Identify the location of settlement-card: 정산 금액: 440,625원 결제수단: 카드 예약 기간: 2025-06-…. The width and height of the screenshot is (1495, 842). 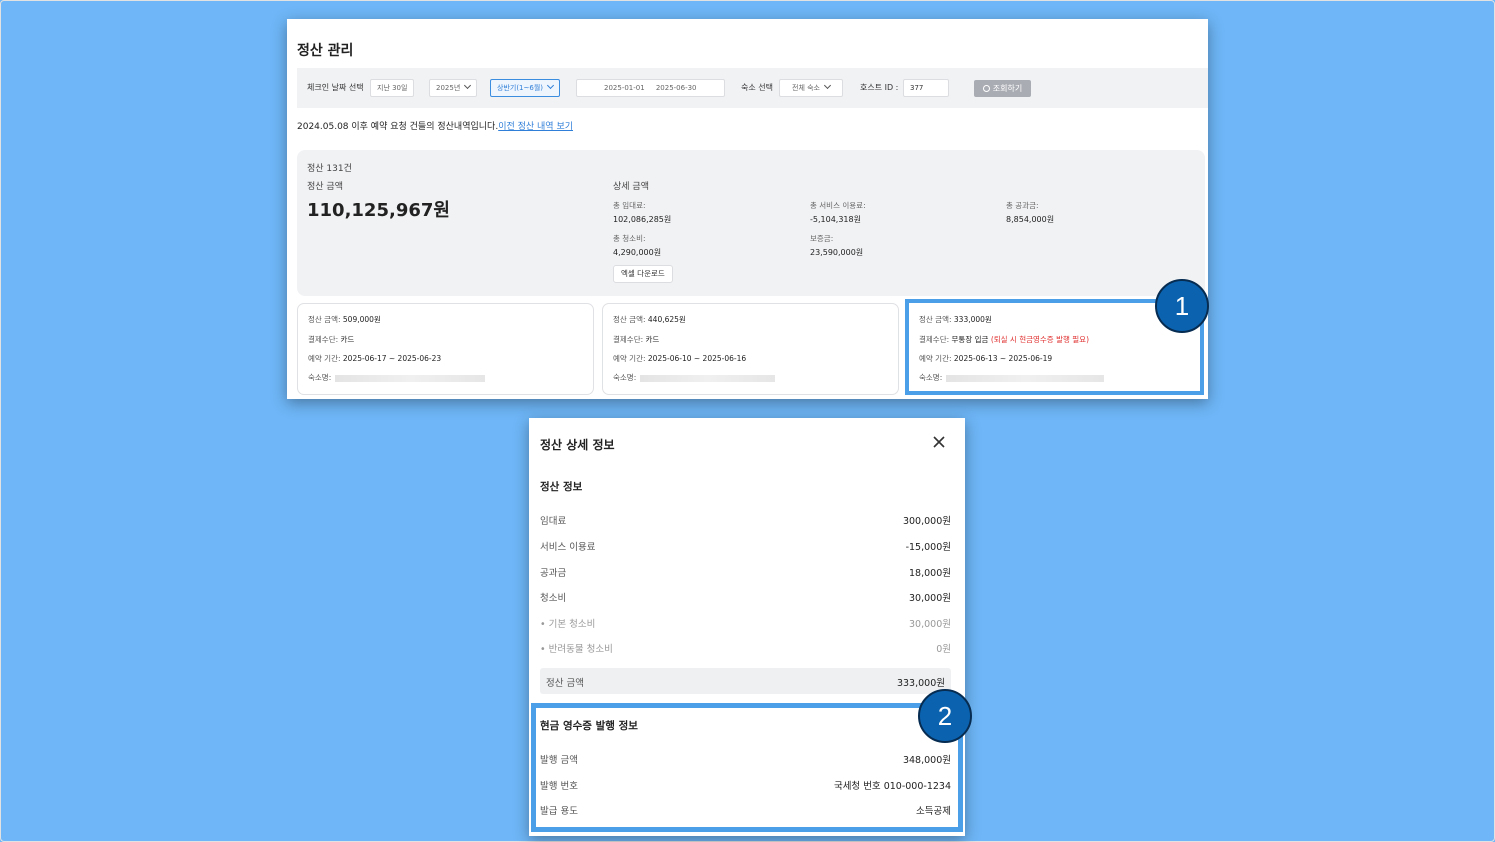
(750, 349).